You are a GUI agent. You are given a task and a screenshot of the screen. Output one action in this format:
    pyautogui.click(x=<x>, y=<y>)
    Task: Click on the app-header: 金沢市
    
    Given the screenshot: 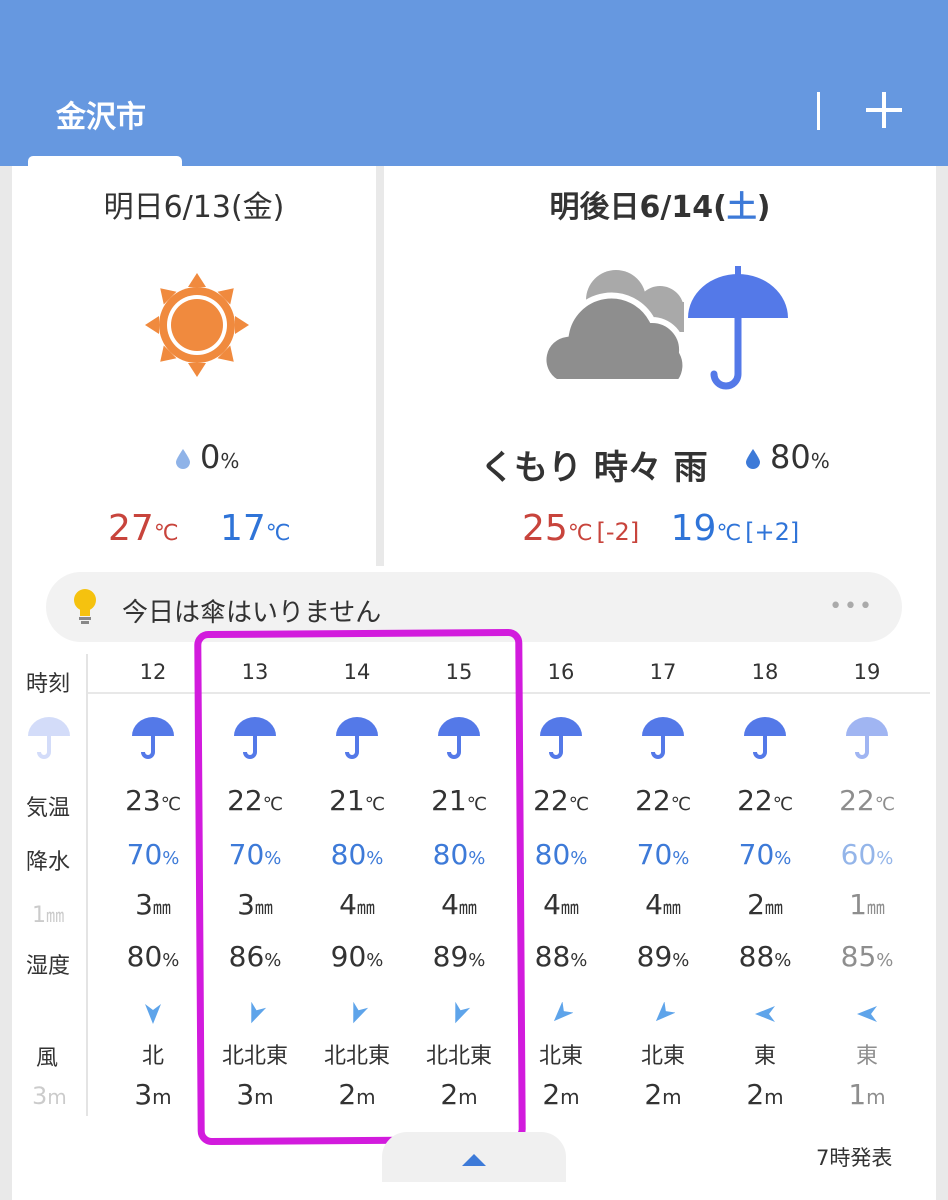 What is the action you would take?
    pyautogui.click(x=474, y=83)
    